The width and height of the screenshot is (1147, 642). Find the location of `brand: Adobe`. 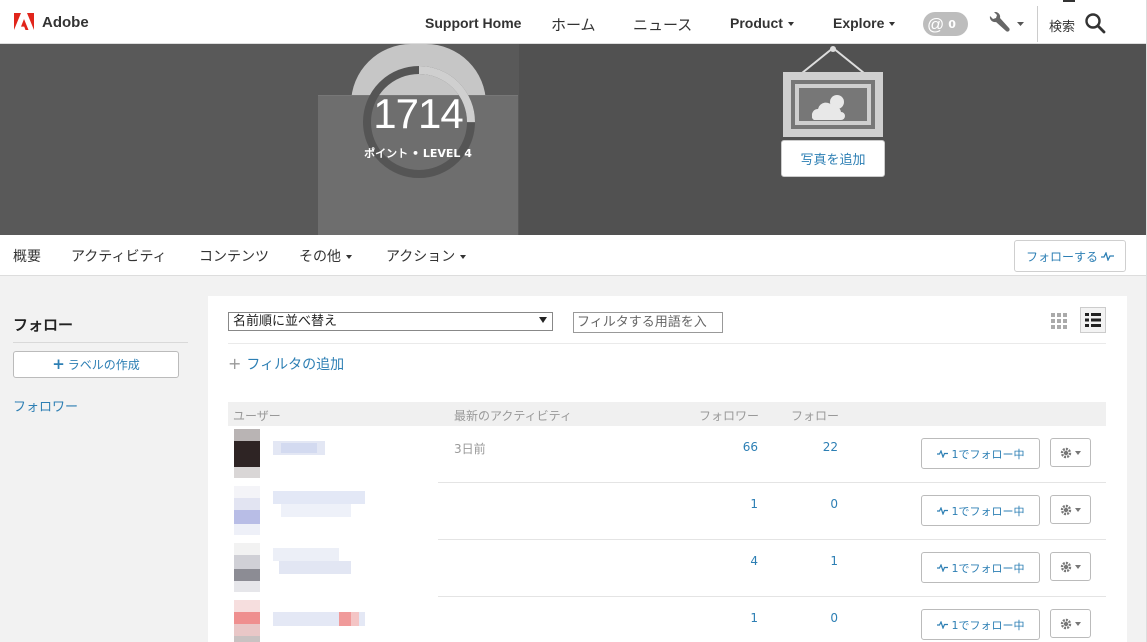

brand: Adobe is located at coordinates (51, 22).